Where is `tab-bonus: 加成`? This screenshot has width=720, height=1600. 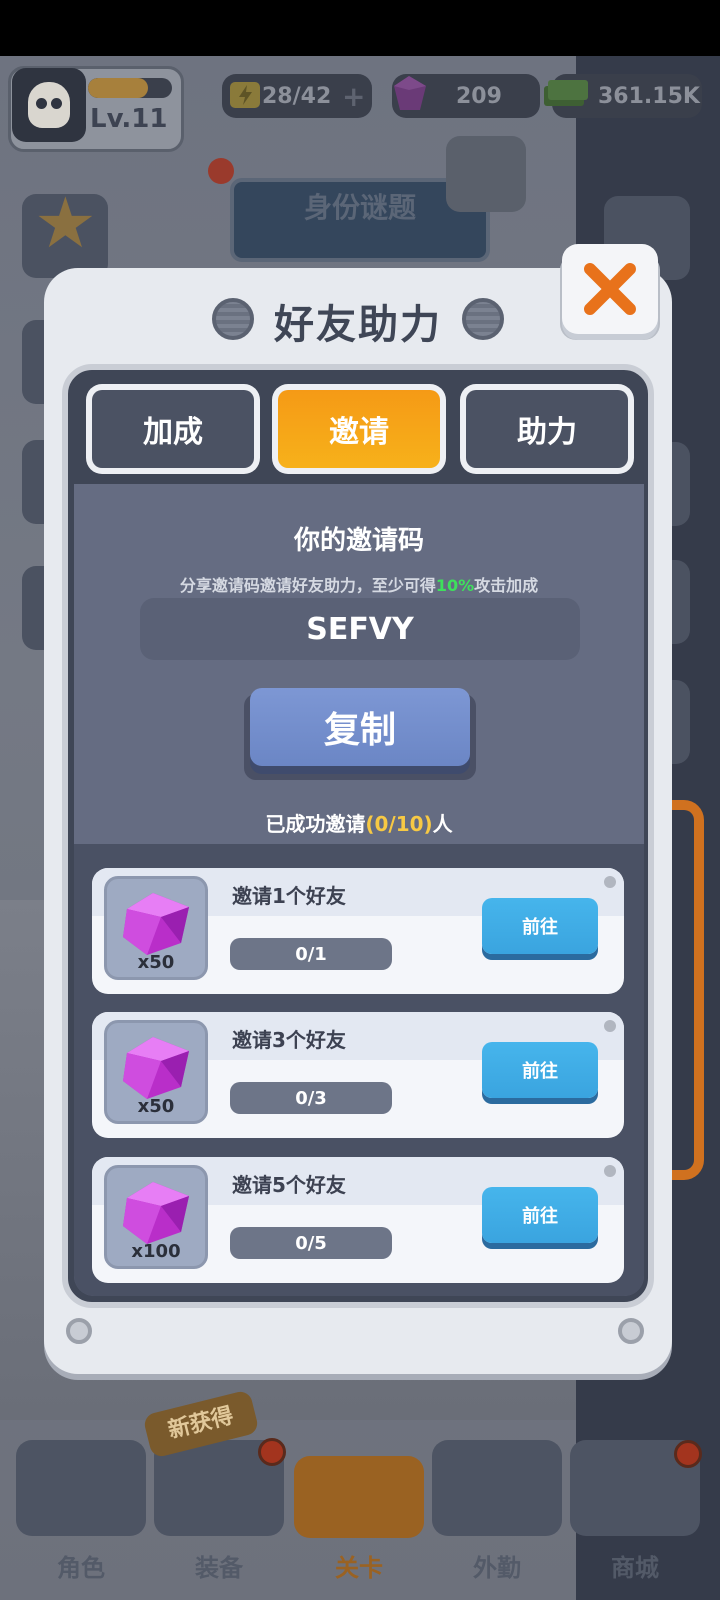
tab-bonus: 加成 is located at coordinates (173, 429).